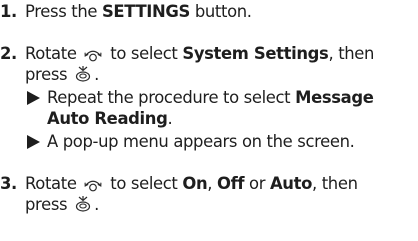  What do you see at coordinates (8, 53) in the screenshot?
I see `step-2-number: 2.` at bounding box center [8, 53].